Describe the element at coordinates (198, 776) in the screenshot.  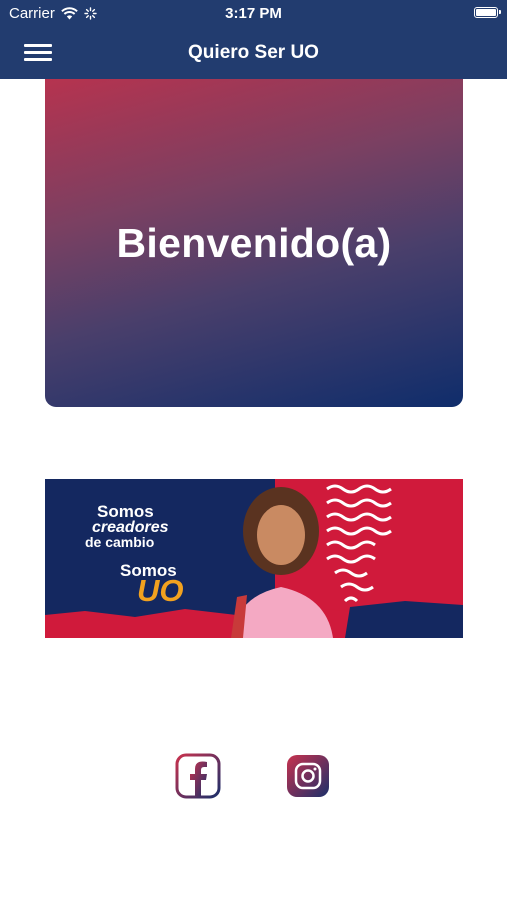
I see `facebook-icon` at that location.